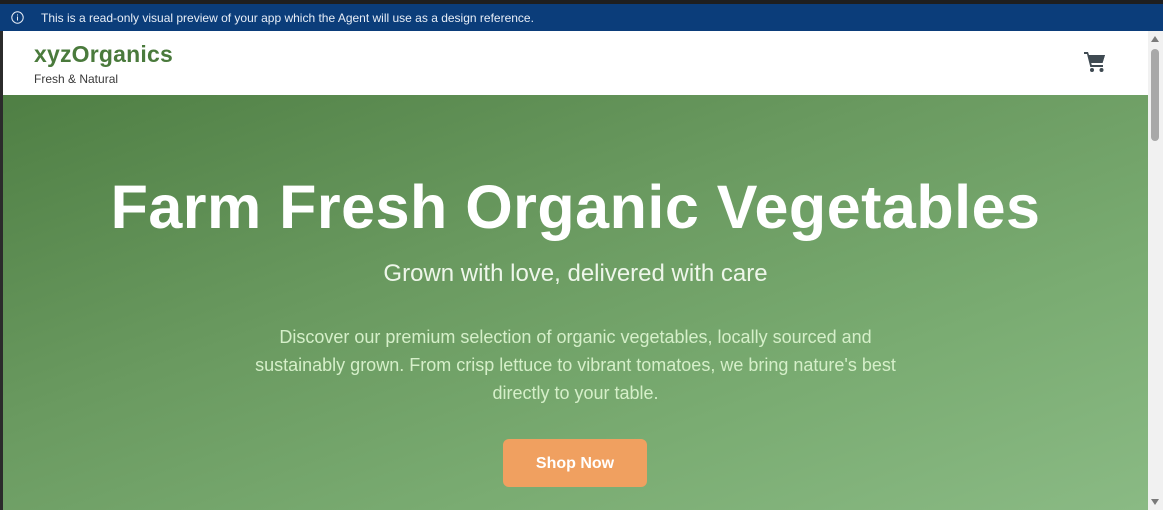 Image resolution: width=1163 pixels, height=510 pixels. What do you see at coordinates (575, 273) in the screenshot?
I see `hero-subtitle: Grown with love, delivered with care` at bounding box center [575, 273].